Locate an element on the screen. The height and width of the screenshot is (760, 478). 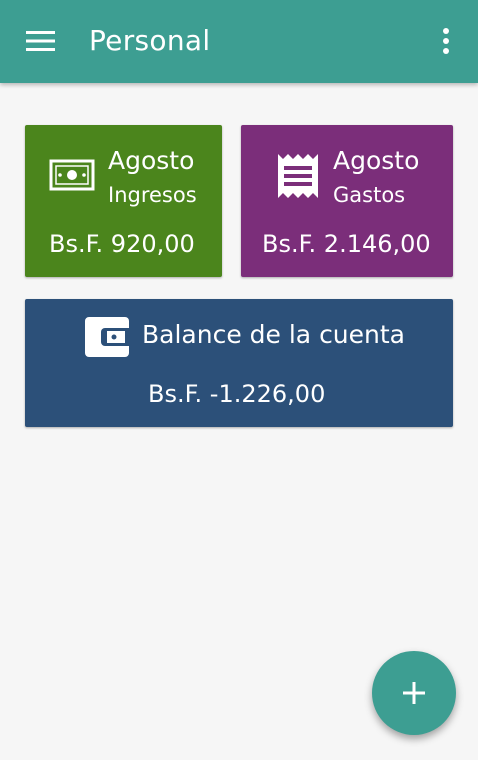
expense-amount: Bs.F. 2.146,00 is located at coordinates (346, 244).